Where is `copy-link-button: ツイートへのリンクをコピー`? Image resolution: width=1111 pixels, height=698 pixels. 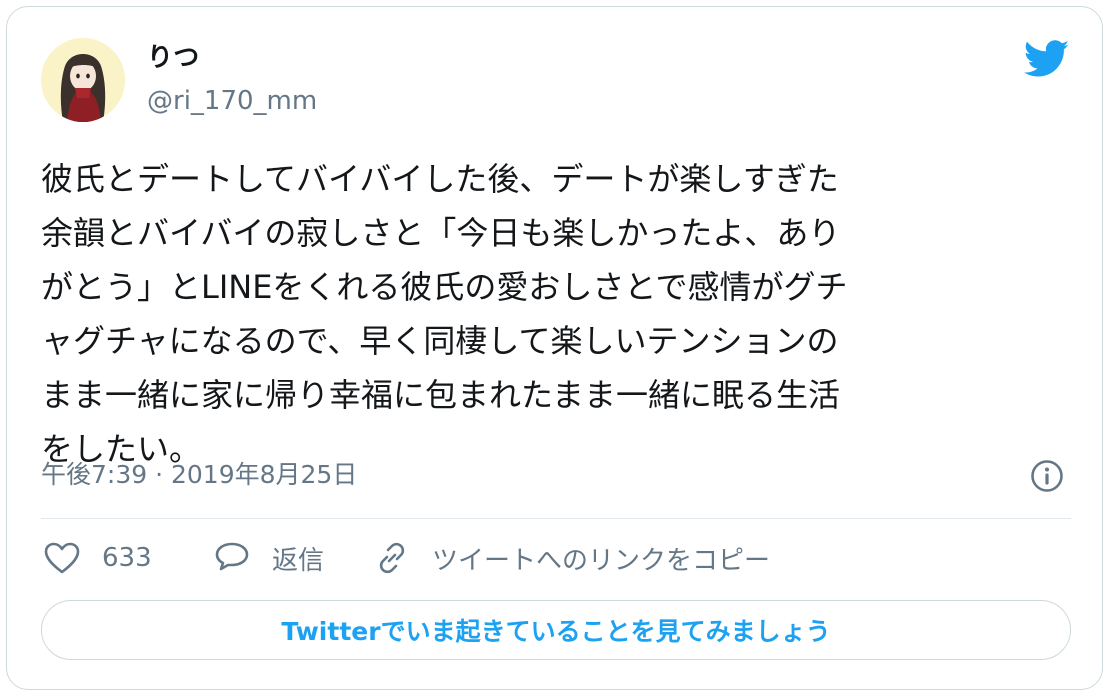
copy-link-button: ツイートへのリンクをコピー is located at coordinates (572, 558).